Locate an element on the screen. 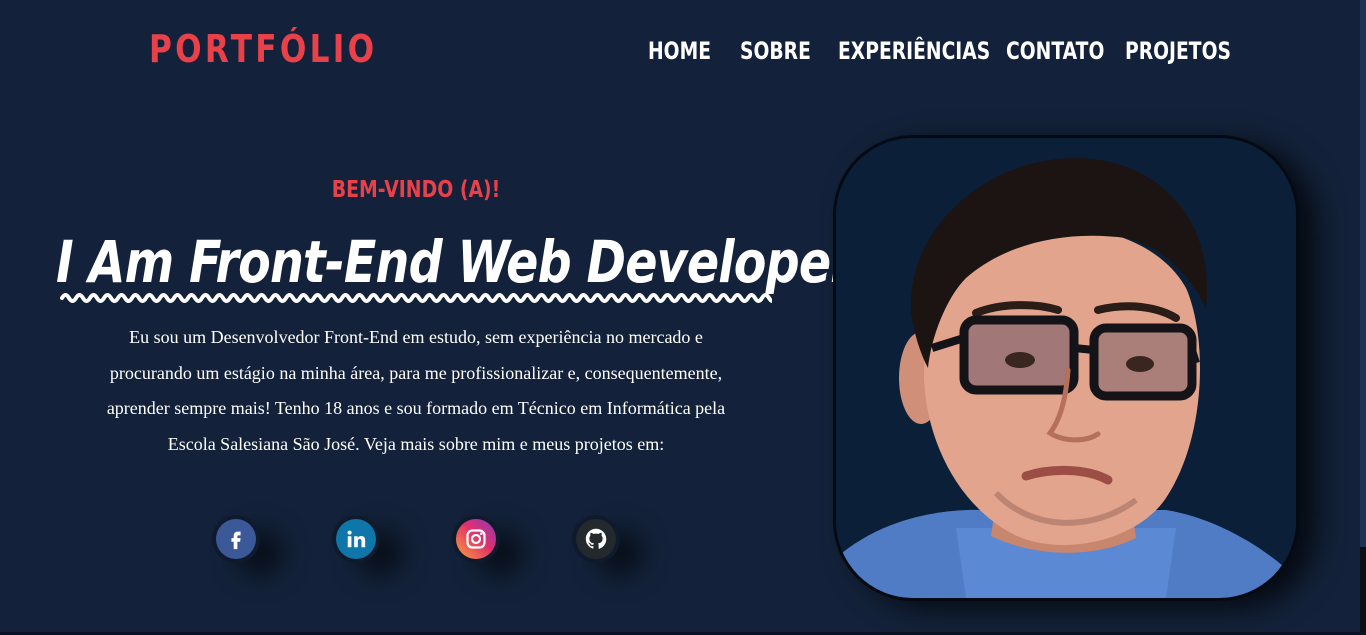 The height and width of the screenshot is (635, 1366). instagram-link is located at coordinates (476, 539).